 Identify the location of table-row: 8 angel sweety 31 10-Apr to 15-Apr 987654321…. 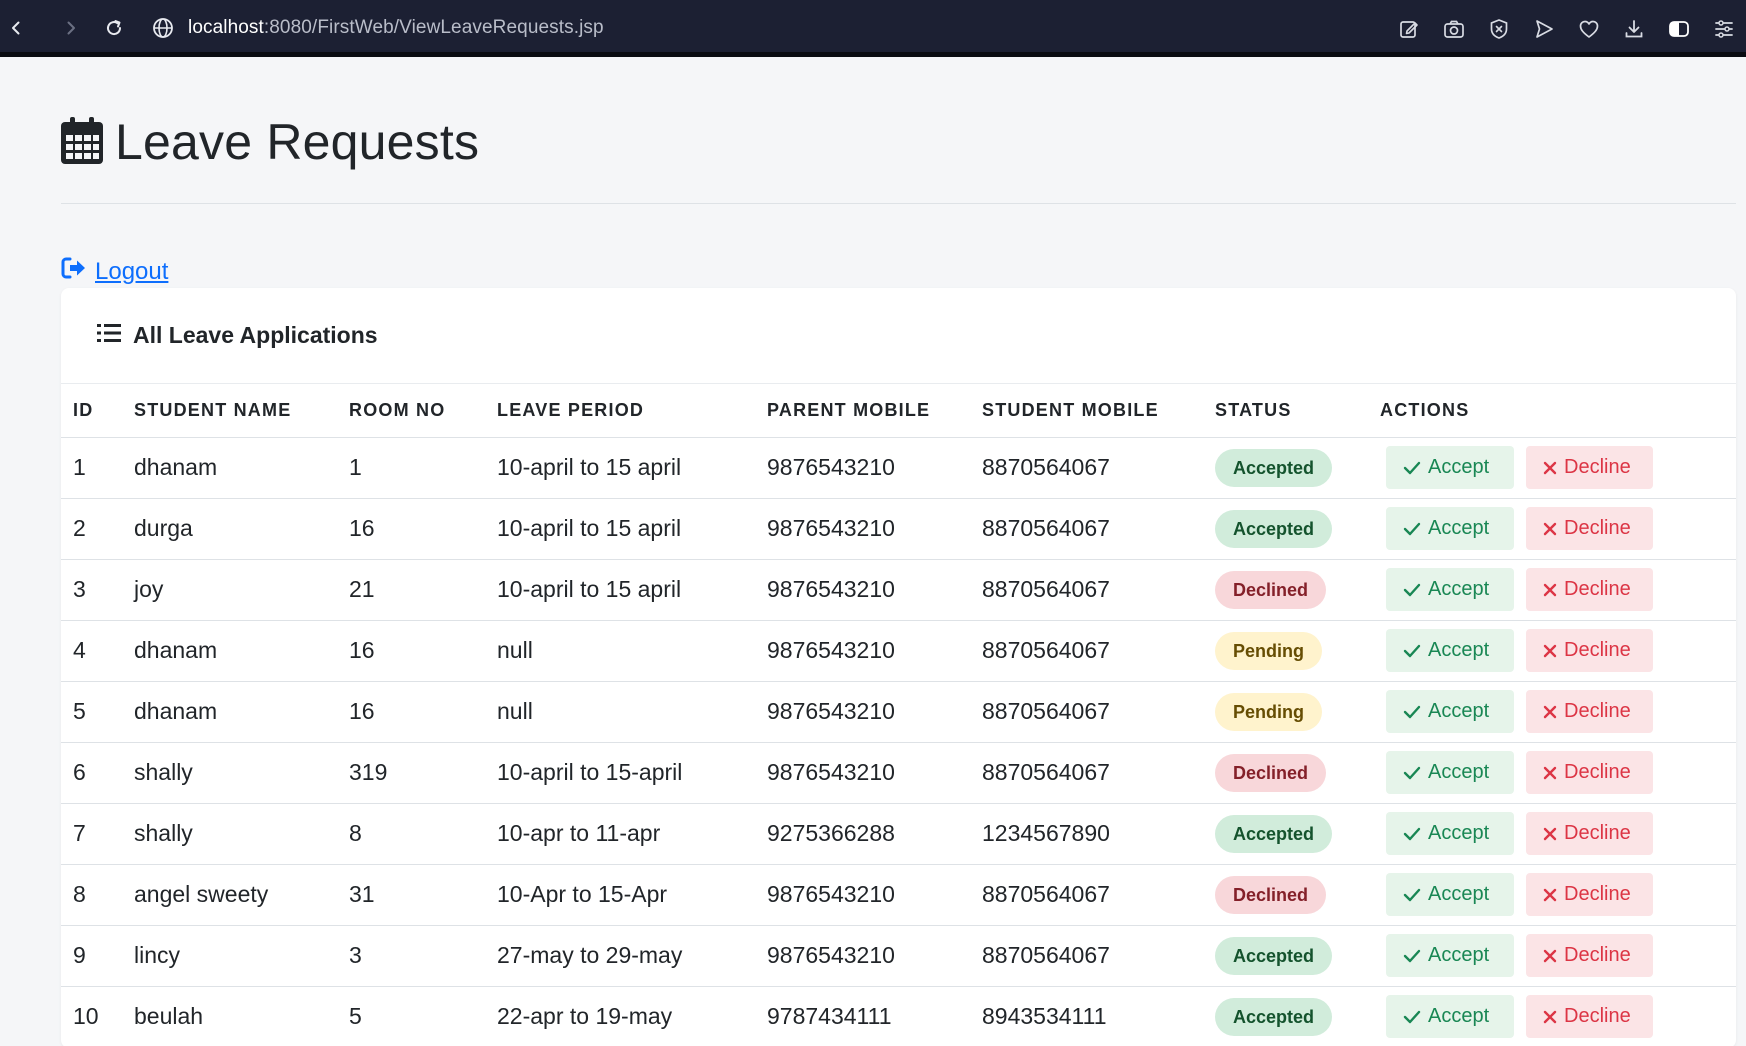
(898, 895).